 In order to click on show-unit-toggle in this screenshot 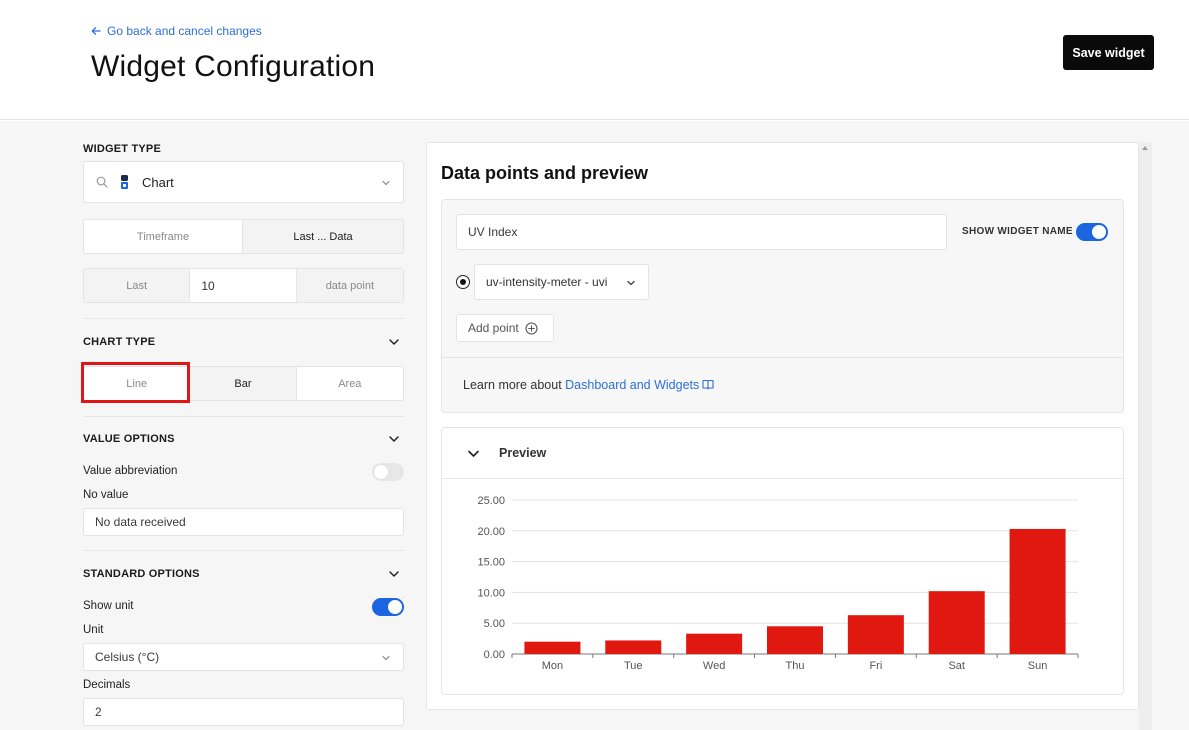, I will do `click(388, 607)`.